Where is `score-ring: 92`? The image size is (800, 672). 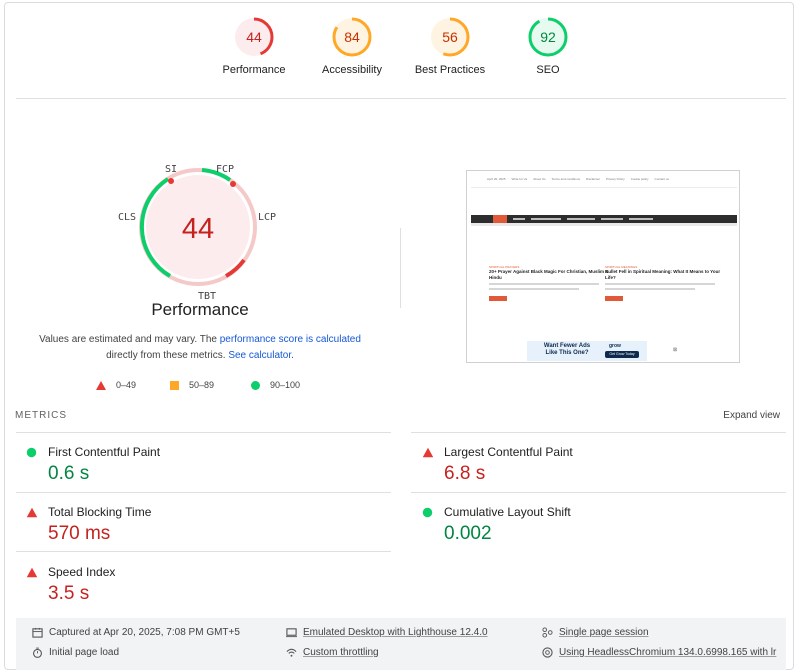 score-ring: 92 is located at coordinates (548, 37).